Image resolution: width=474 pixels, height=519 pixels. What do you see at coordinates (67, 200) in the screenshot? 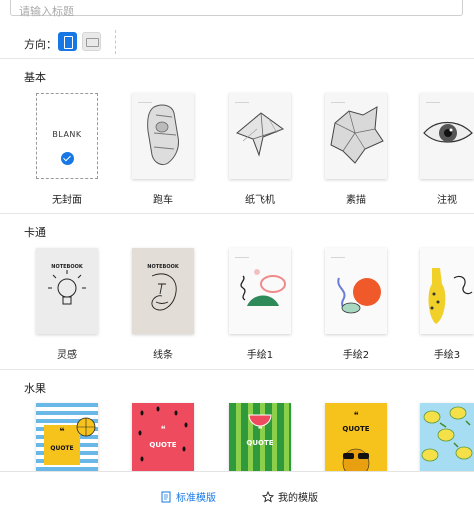
I see `card-label: 无封面` at bounding box center [67, 200].